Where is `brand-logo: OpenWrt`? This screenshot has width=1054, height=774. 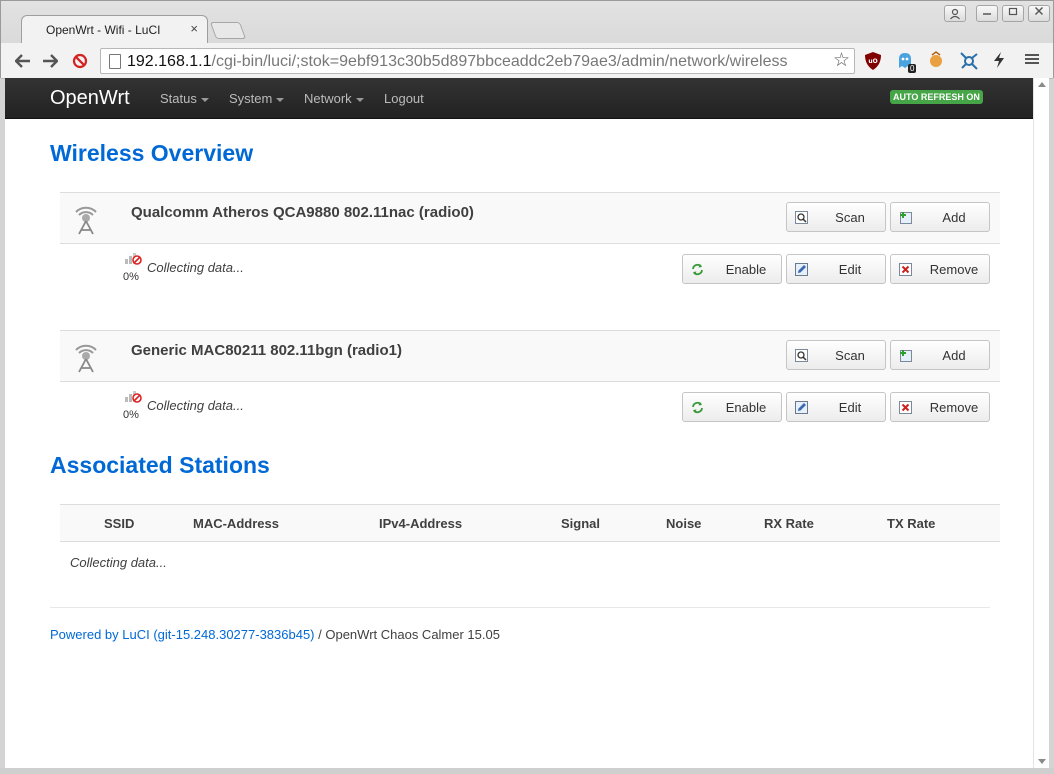
brand-logo: OpenWrt is located at coordinates (90, 98).